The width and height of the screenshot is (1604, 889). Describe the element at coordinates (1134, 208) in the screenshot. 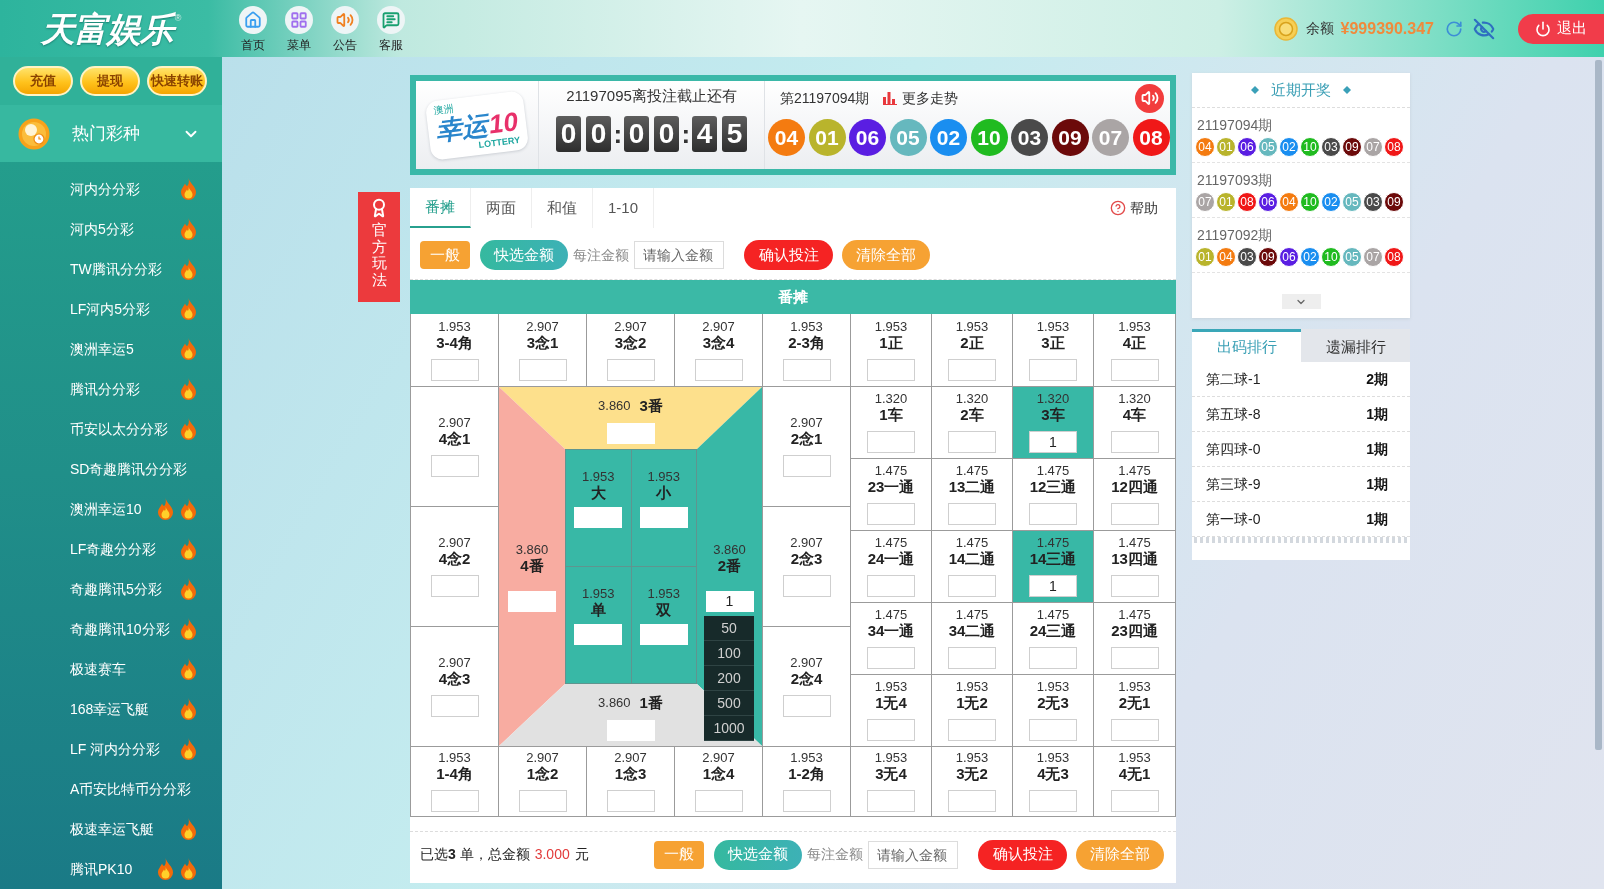

I see `help-link: 帮助` at that location.